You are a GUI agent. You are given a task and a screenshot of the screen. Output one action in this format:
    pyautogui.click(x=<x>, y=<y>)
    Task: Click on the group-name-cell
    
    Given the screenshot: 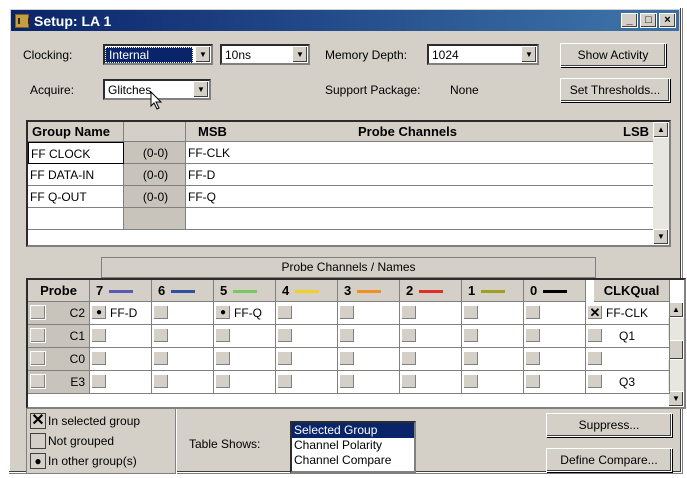 What is the action you would take?
    pyautogui.click(x=76, y=219)
    